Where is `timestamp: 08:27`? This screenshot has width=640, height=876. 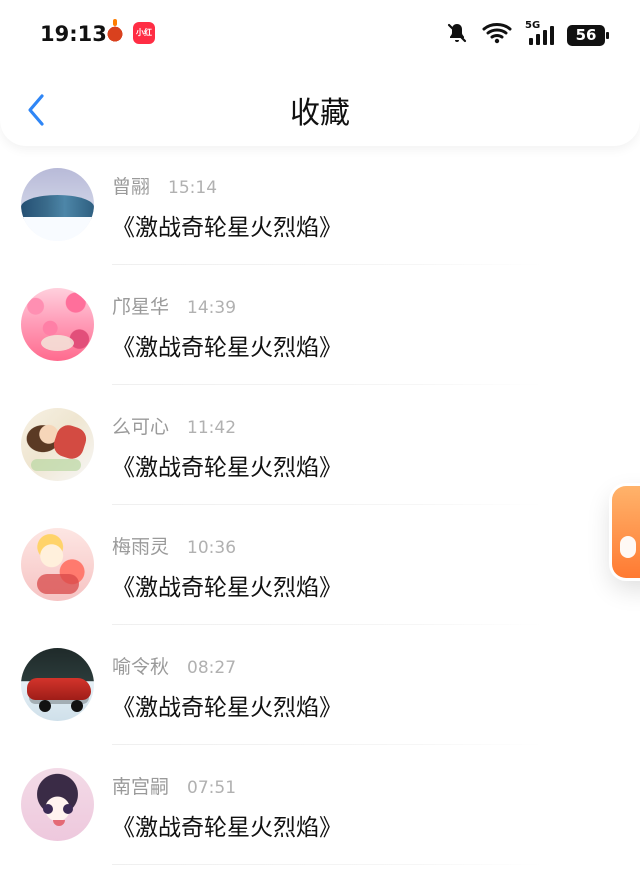
timestamp: 08:27 is located at coordinates (212, 668).